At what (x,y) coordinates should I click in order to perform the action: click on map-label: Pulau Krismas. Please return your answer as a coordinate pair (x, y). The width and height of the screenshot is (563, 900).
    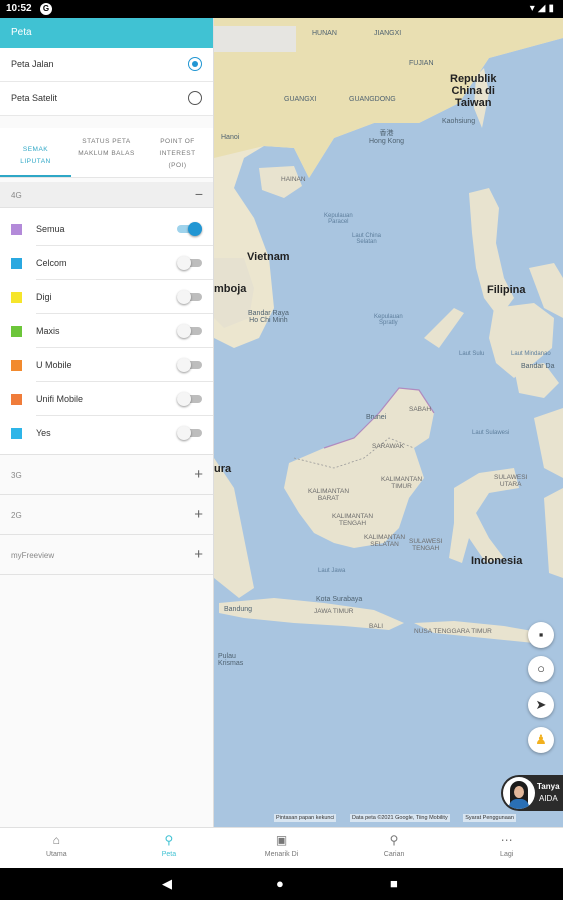
    Looking at the image, I should click on (231, 660).